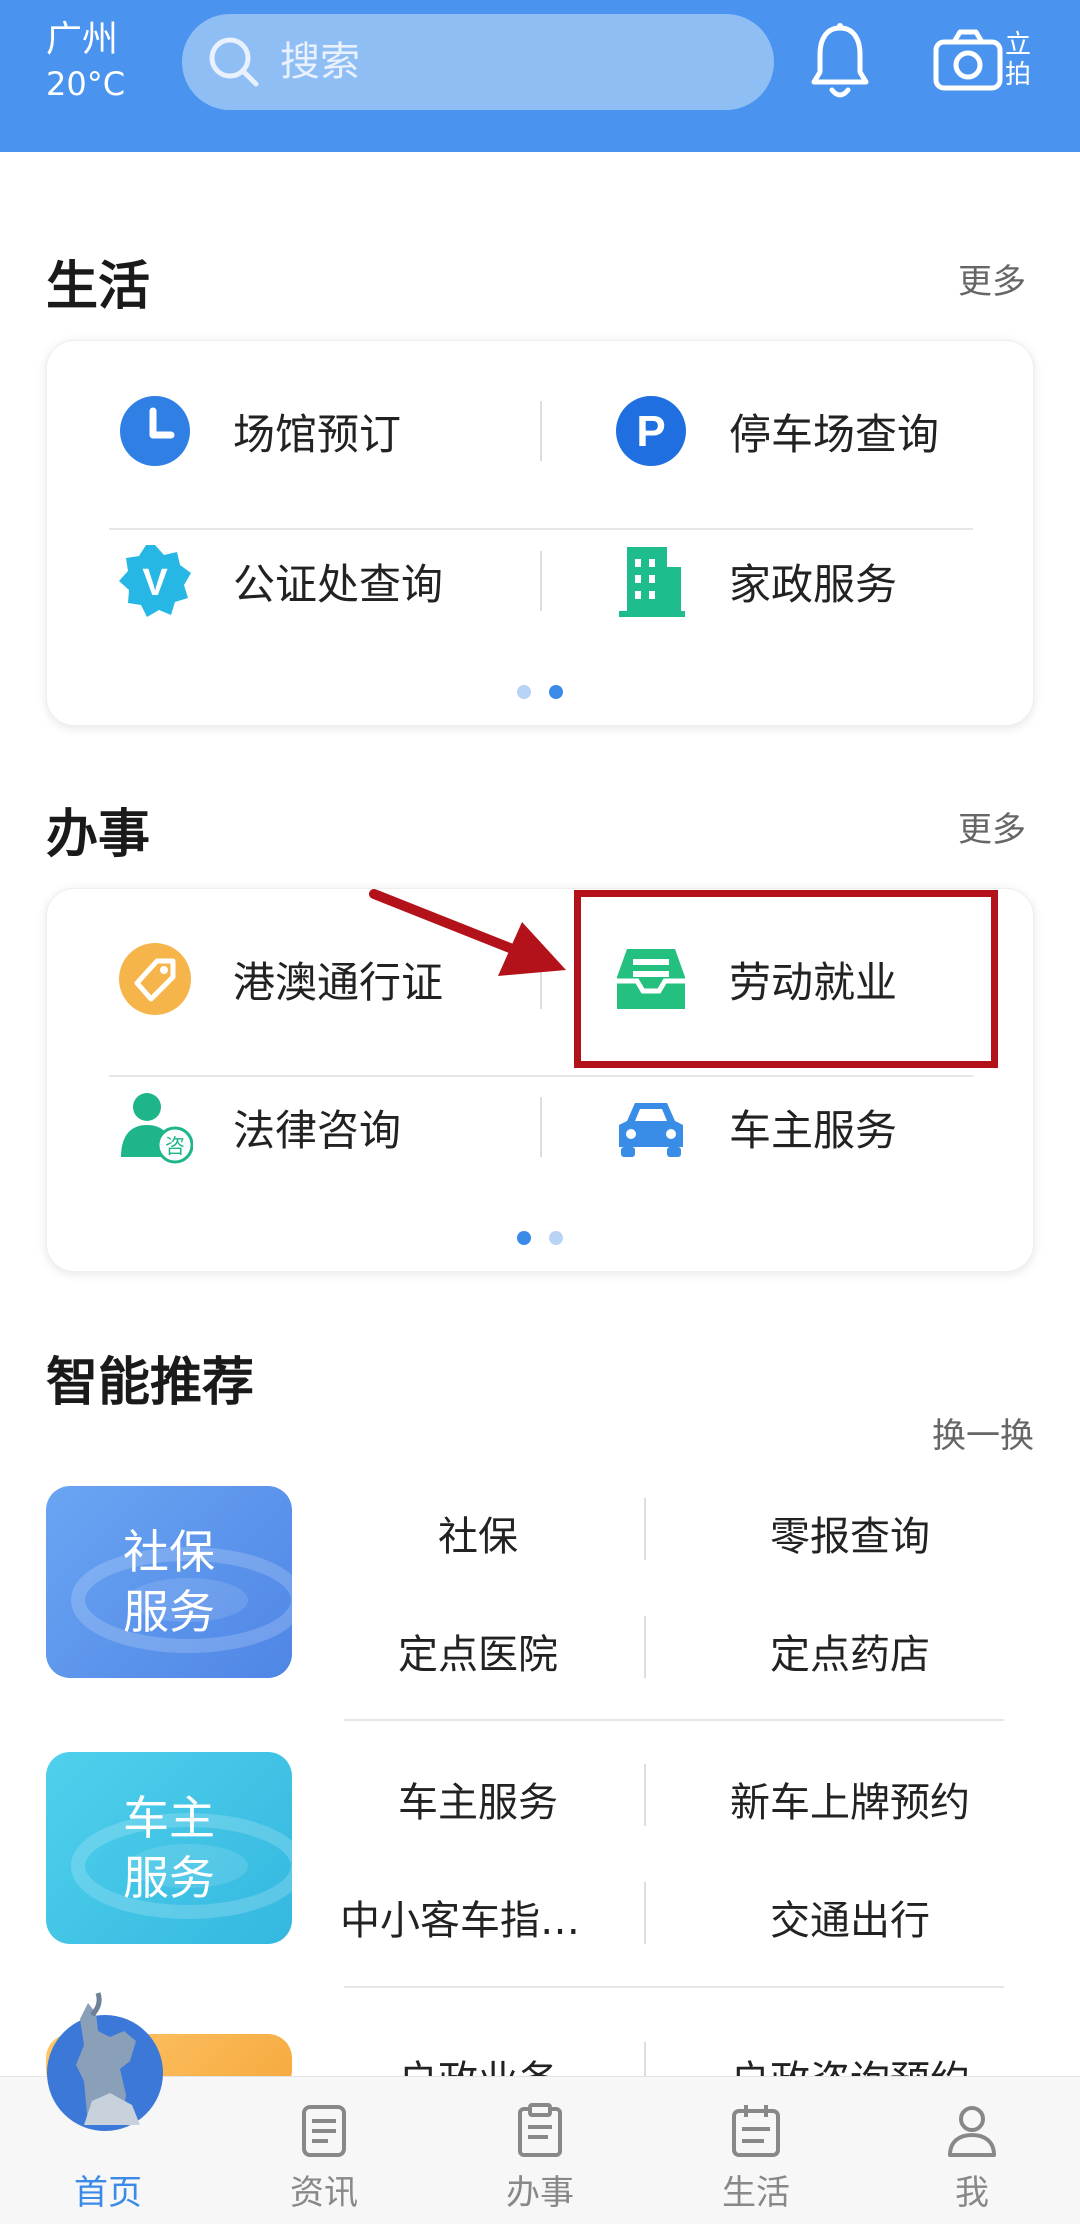 The width and height of the screenshot is (1080, 2224). I want to click on svg-text: P, so click(650, 431).